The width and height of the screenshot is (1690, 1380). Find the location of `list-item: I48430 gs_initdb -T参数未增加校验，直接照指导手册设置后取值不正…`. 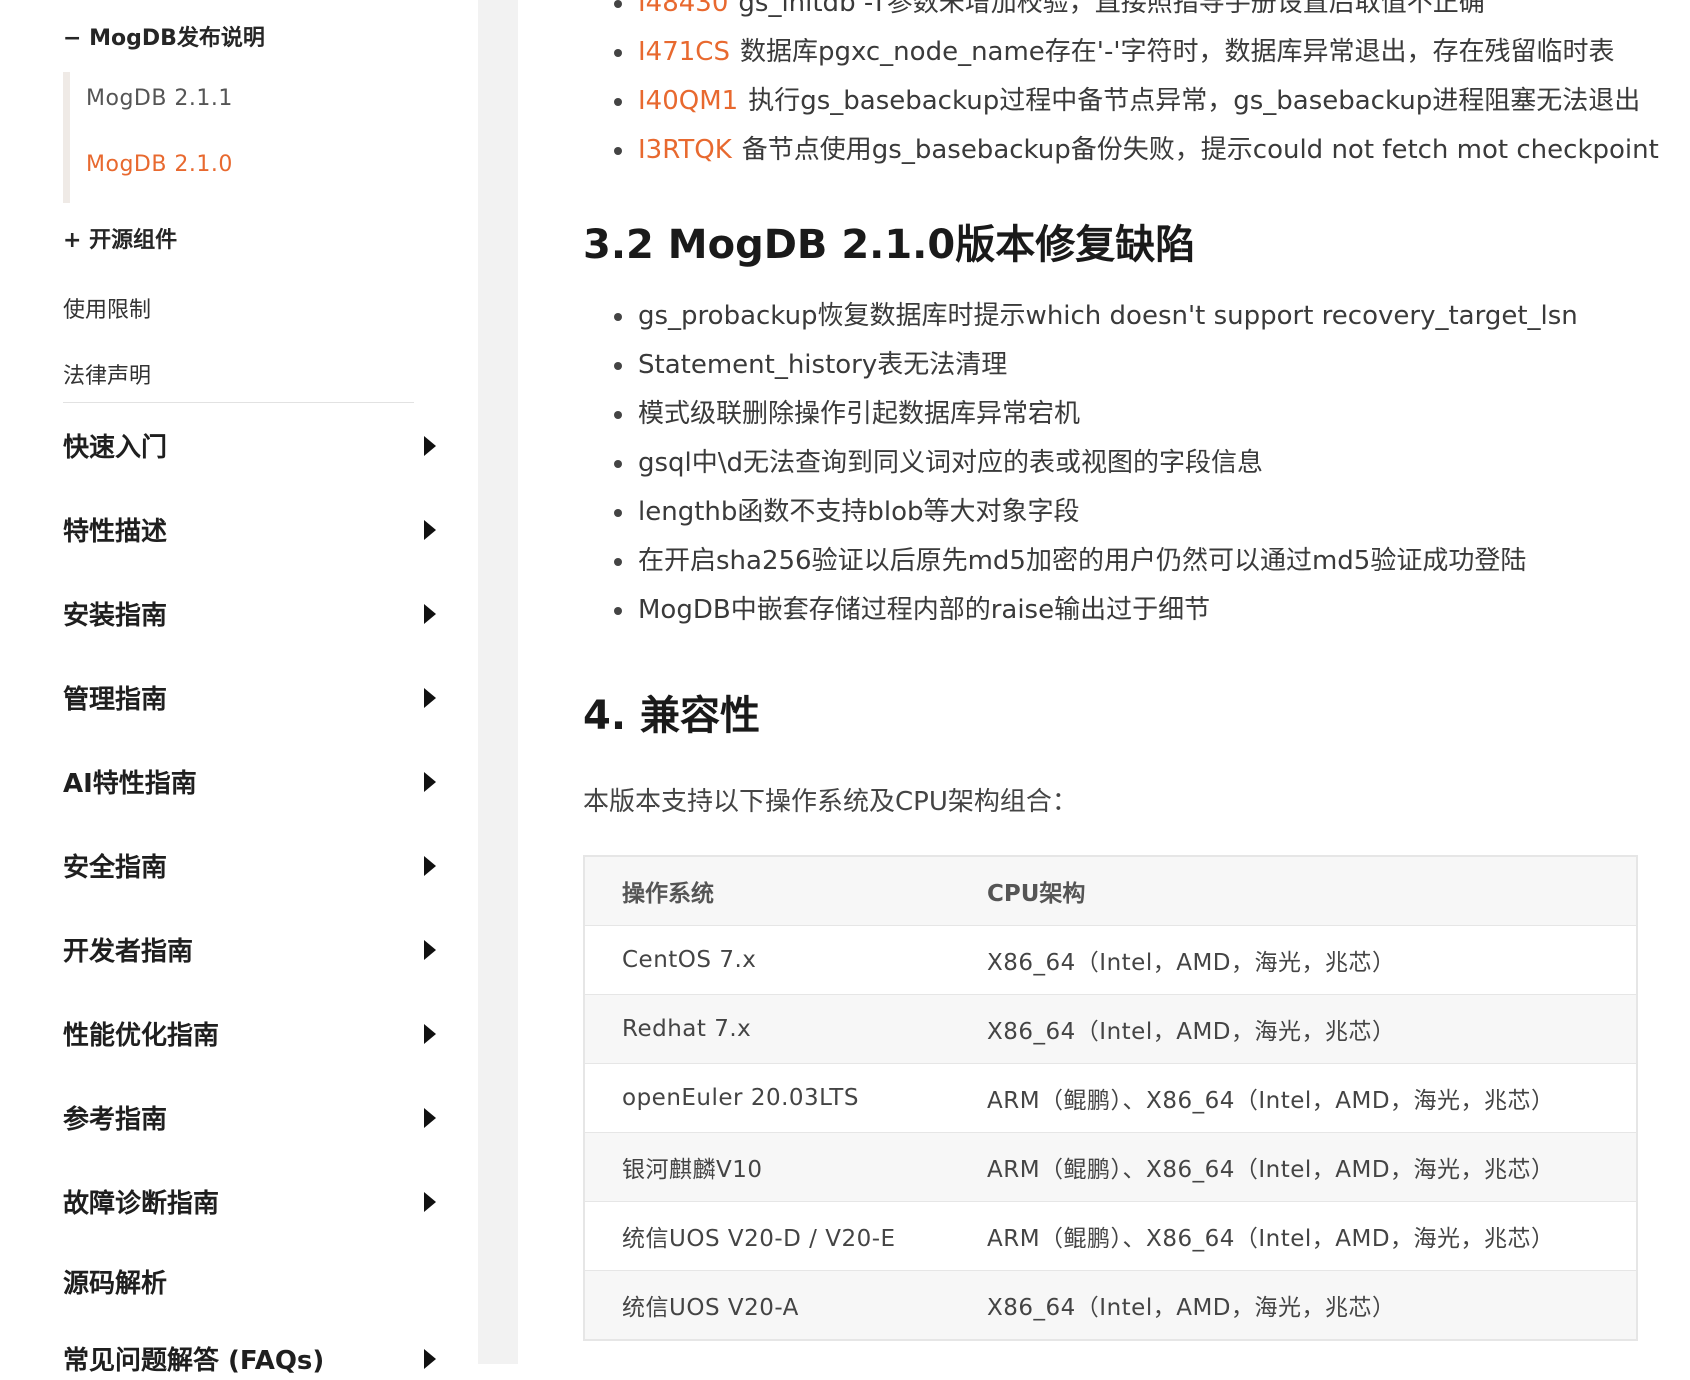

list-item: I48430 gs_initdb -T参数未增加校验，直接照指导手册设置后取值不正… is located at coordinates (1088, 17).